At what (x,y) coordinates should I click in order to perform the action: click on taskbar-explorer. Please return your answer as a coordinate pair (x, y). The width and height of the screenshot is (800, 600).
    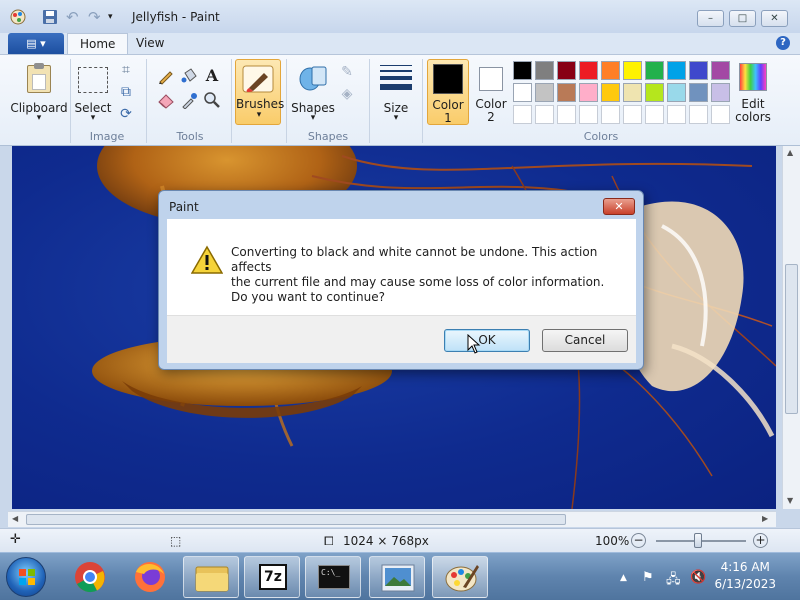
    Looking at the image, I should click on (211, 577).